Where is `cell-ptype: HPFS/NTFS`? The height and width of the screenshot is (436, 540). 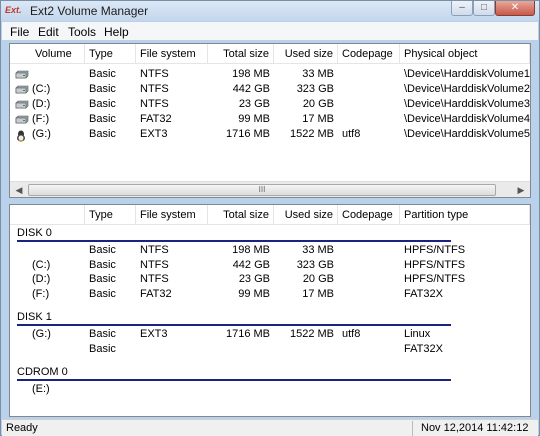
cell-ptype: HPFS/NTFS is located at coordinates (435, 250).